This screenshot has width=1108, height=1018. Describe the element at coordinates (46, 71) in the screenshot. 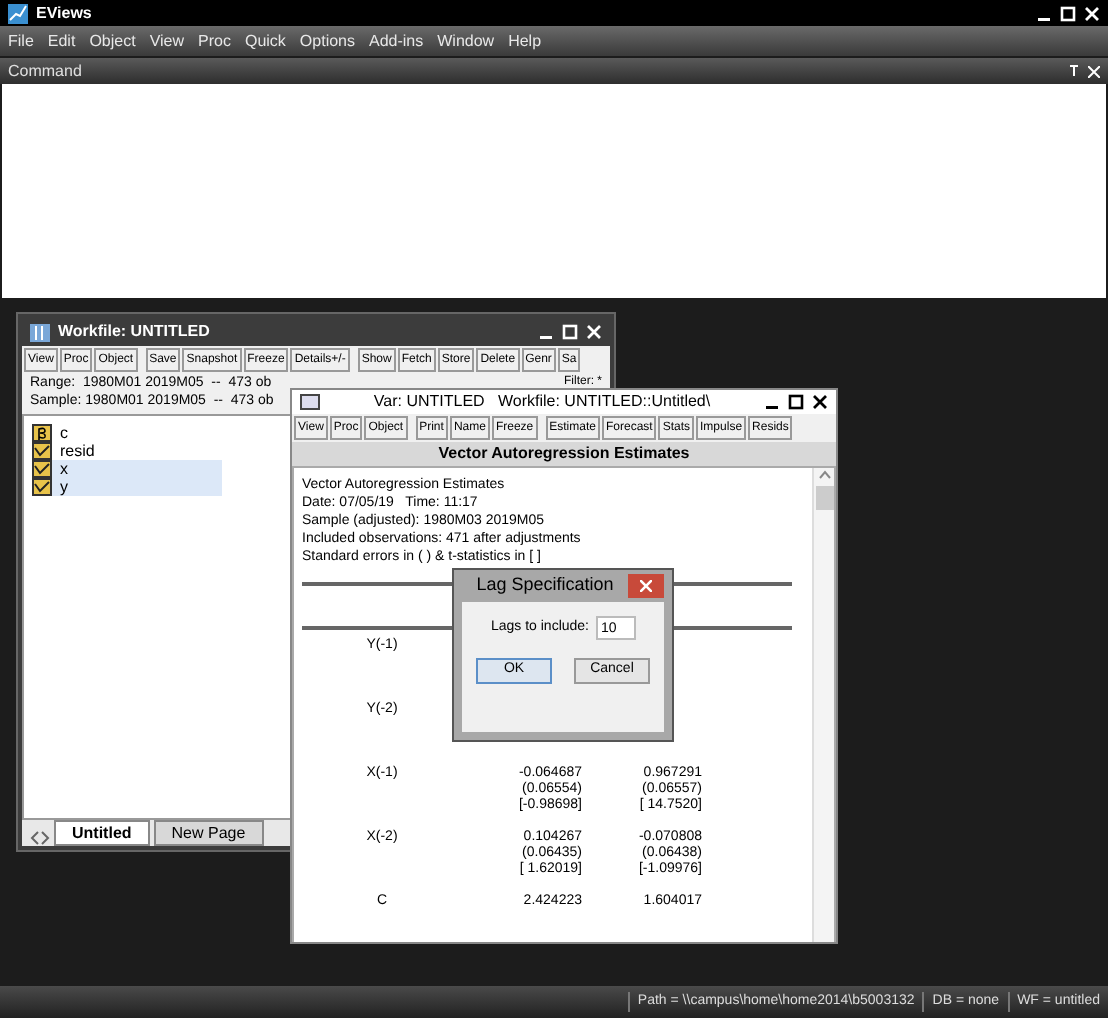

I see `command-title: Command` at that location.